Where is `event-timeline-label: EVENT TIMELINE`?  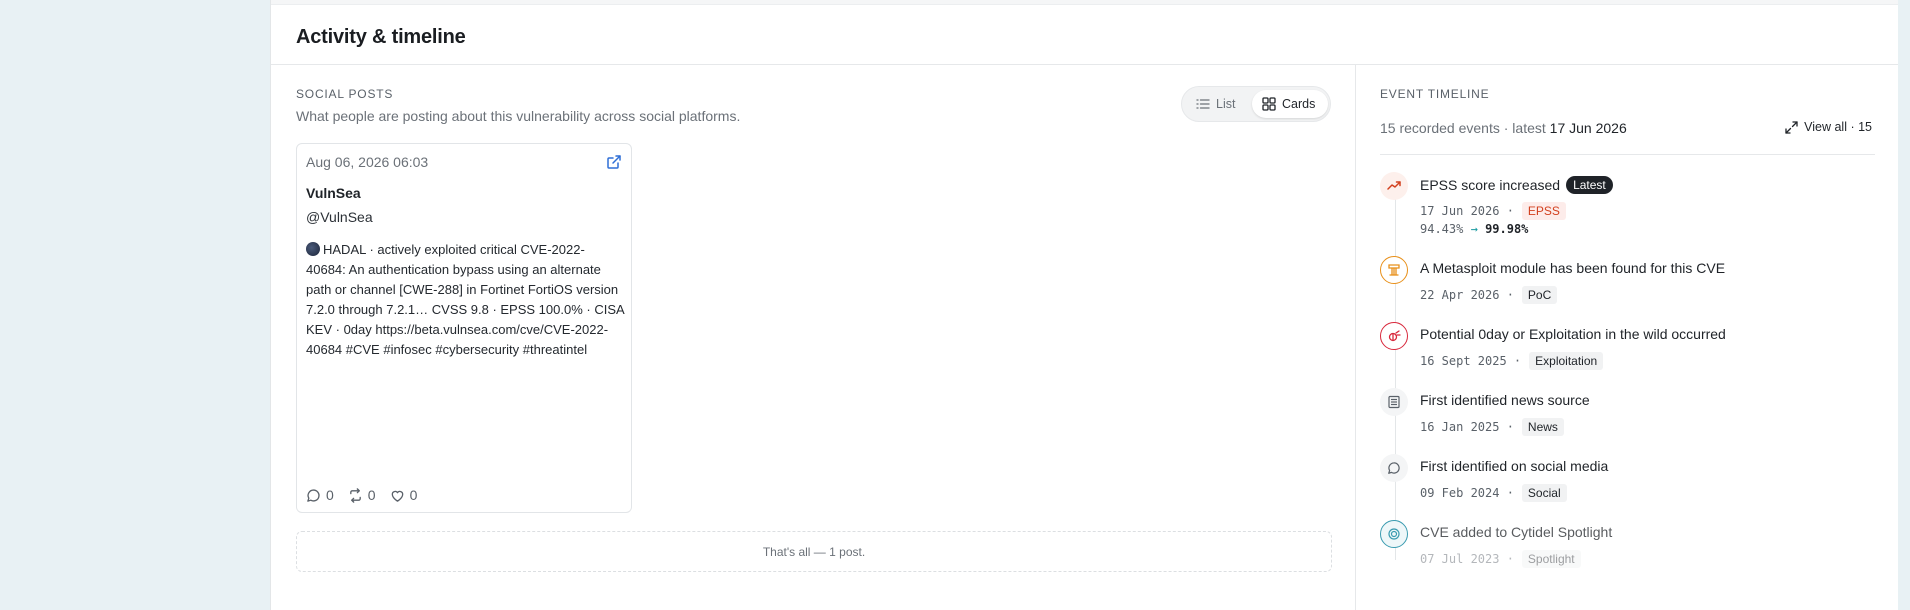 event-timeline-label: EVENT TIMELINE is located at coordinates (1435, 94).